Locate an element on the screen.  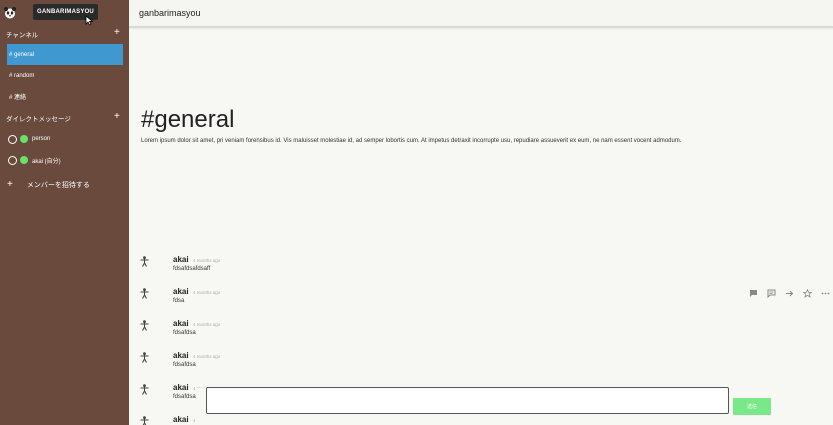
invite-members-button: + メンバーを招待する is located at coordinates (48, 184).